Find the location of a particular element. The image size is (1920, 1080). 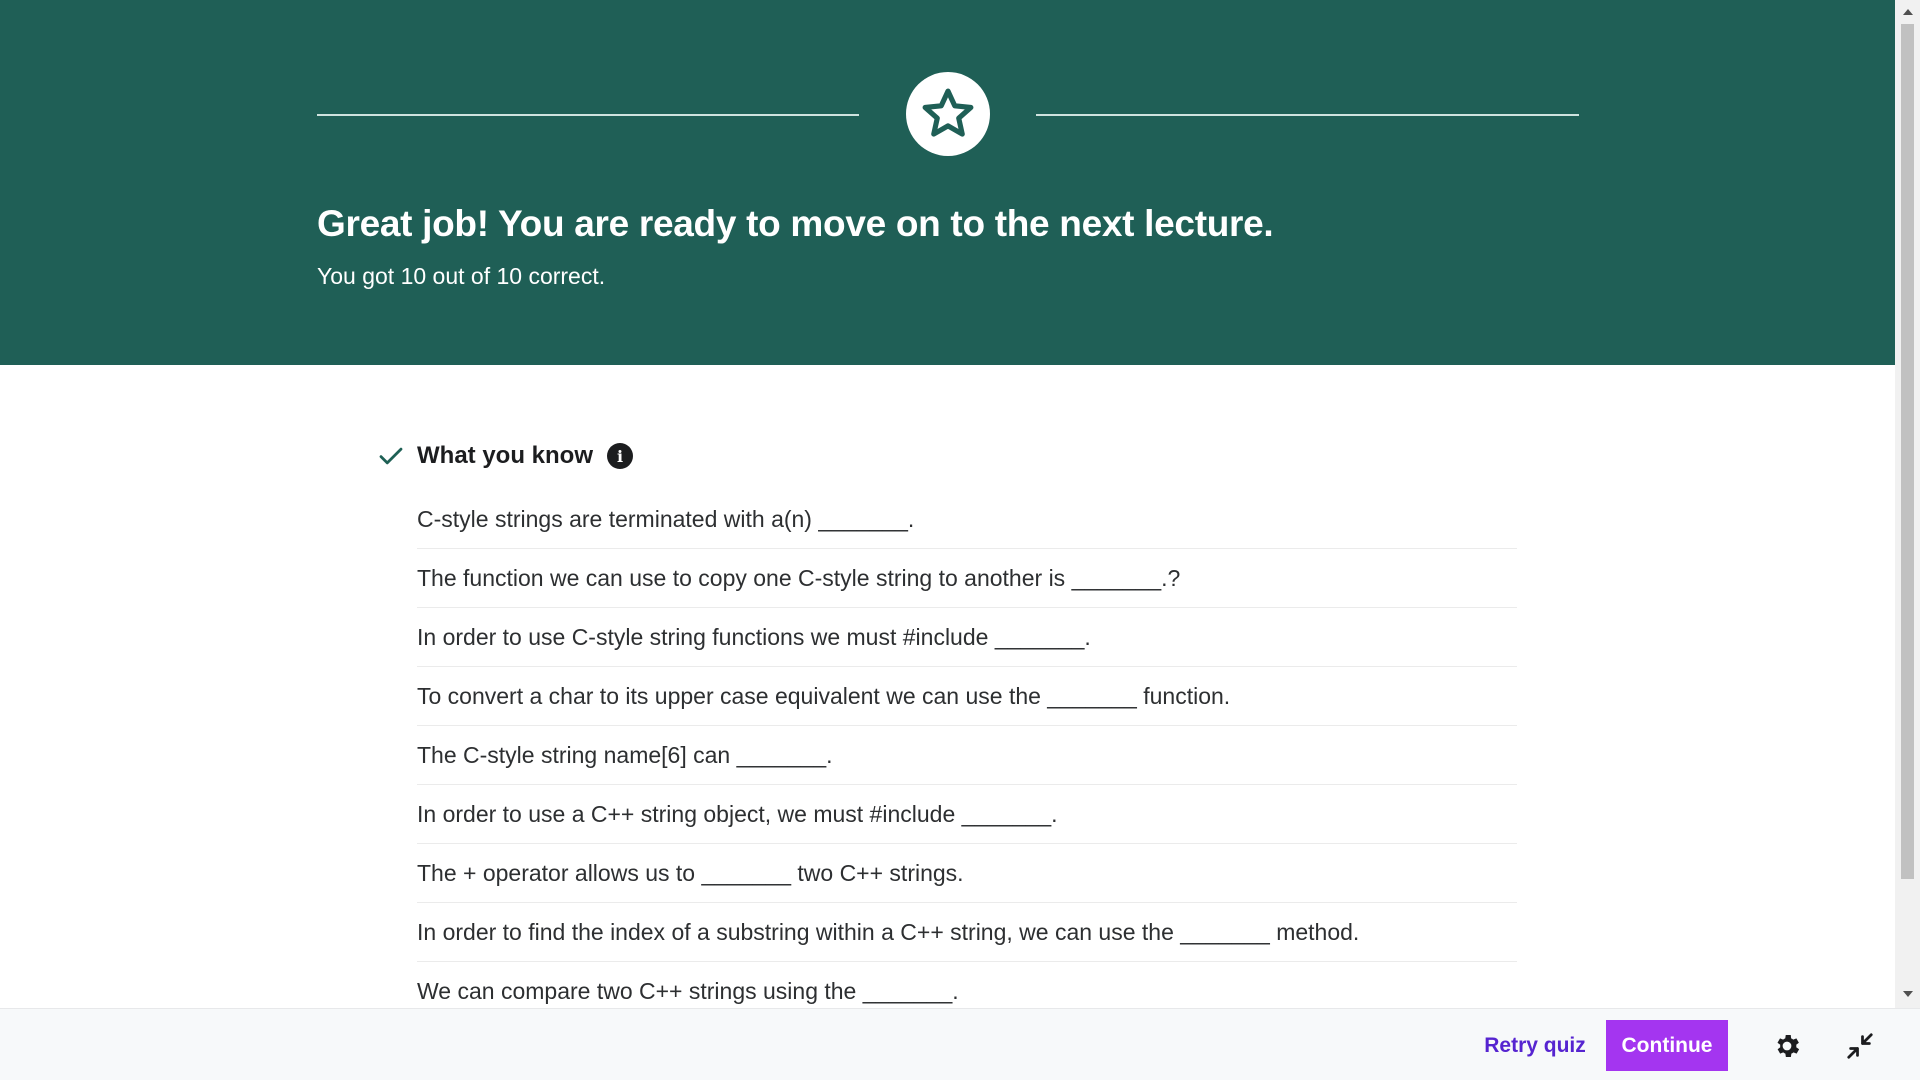

score-summary: You got 10 out of 10 correct. is located at coordinates (461, 276).